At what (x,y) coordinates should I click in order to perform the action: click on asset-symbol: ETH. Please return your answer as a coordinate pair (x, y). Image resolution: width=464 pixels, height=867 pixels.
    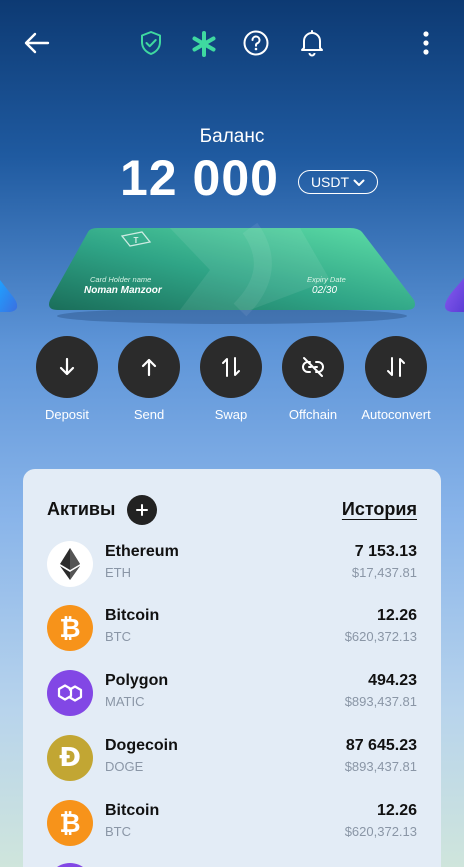
    Looking at the image, I should click on (118, 572).